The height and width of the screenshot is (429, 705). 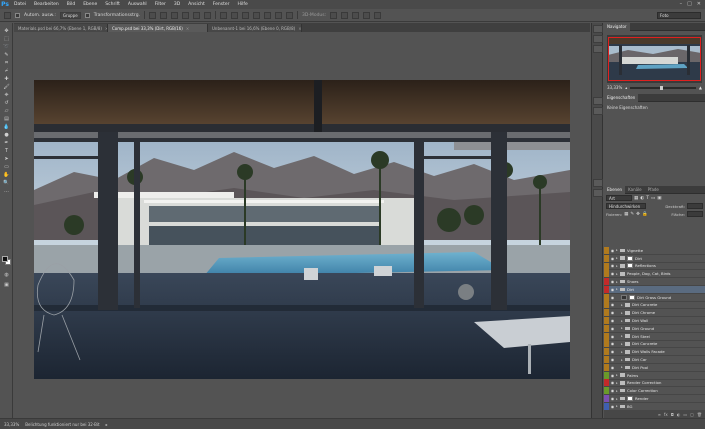 I want to click on tab-layers: Ebenen, so click(x=615, y=189).